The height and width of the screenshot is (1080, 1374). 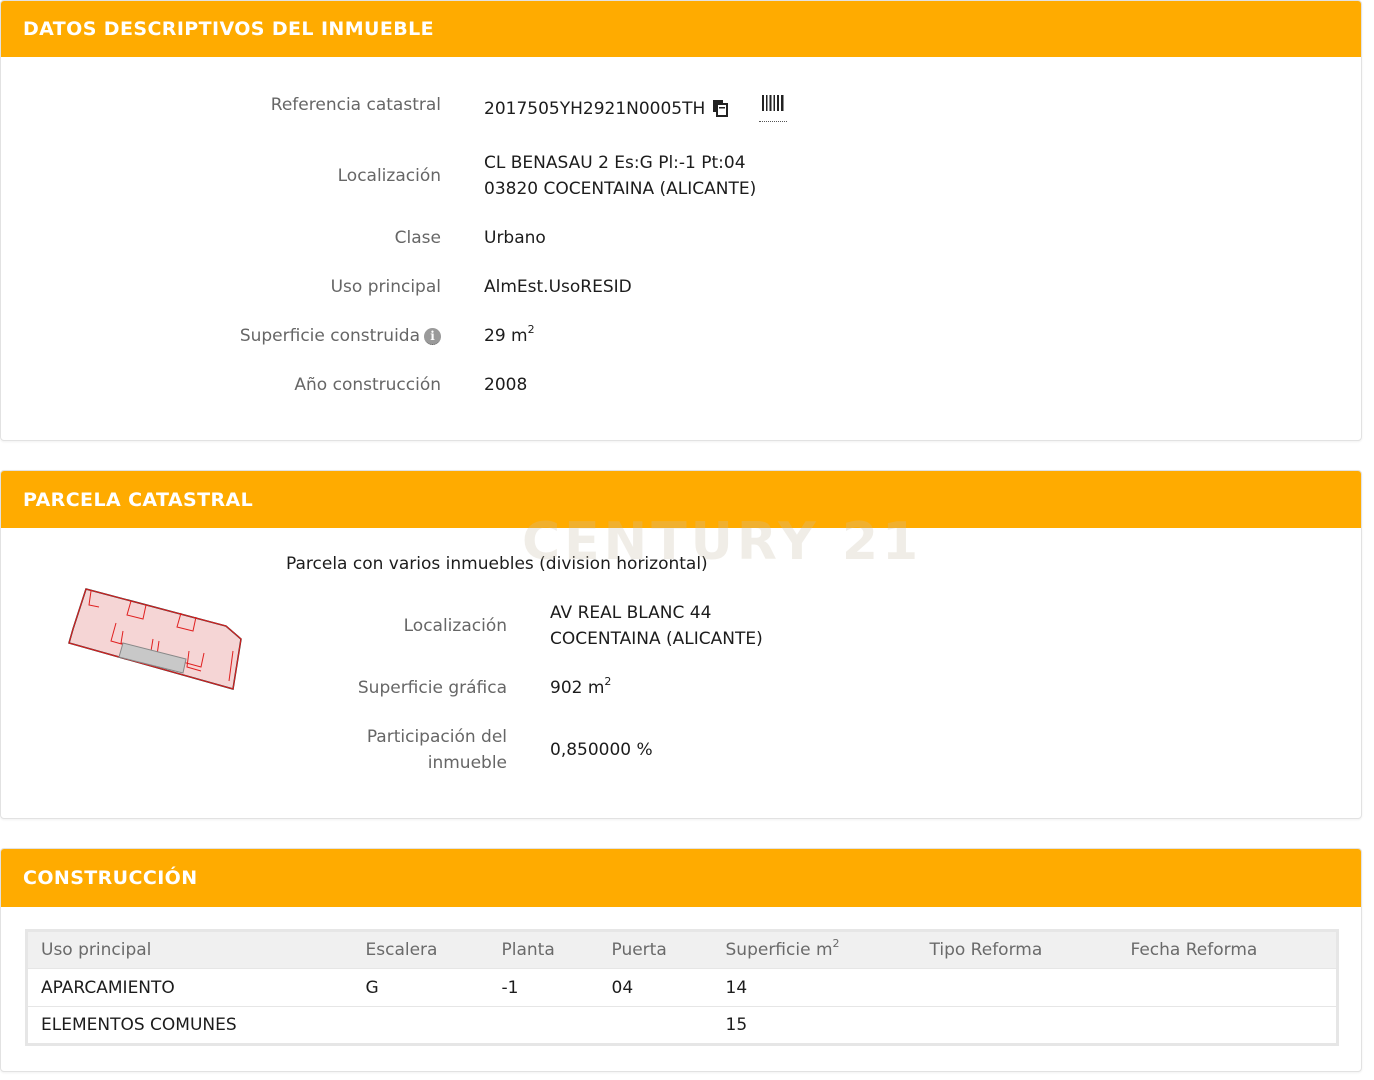 What do you see at coordinates (436, 737) in the screenshot?
I see `participacion-label-line1: Participación del` at bounding box center [436, 737].